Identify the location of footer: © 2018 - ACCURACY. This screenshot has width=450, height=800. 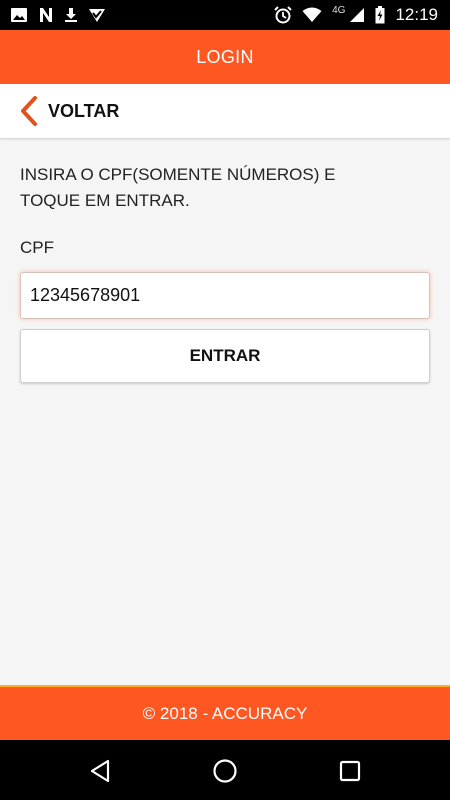
(225, 712).